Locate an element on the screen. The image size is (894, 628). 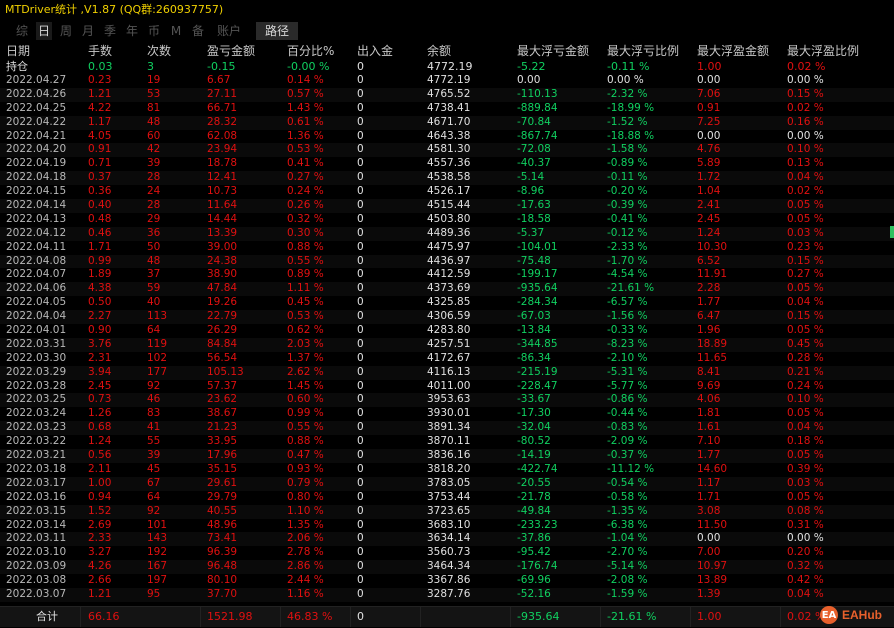
eahub-logo-icon: EA is located at coordinates (829, 615).